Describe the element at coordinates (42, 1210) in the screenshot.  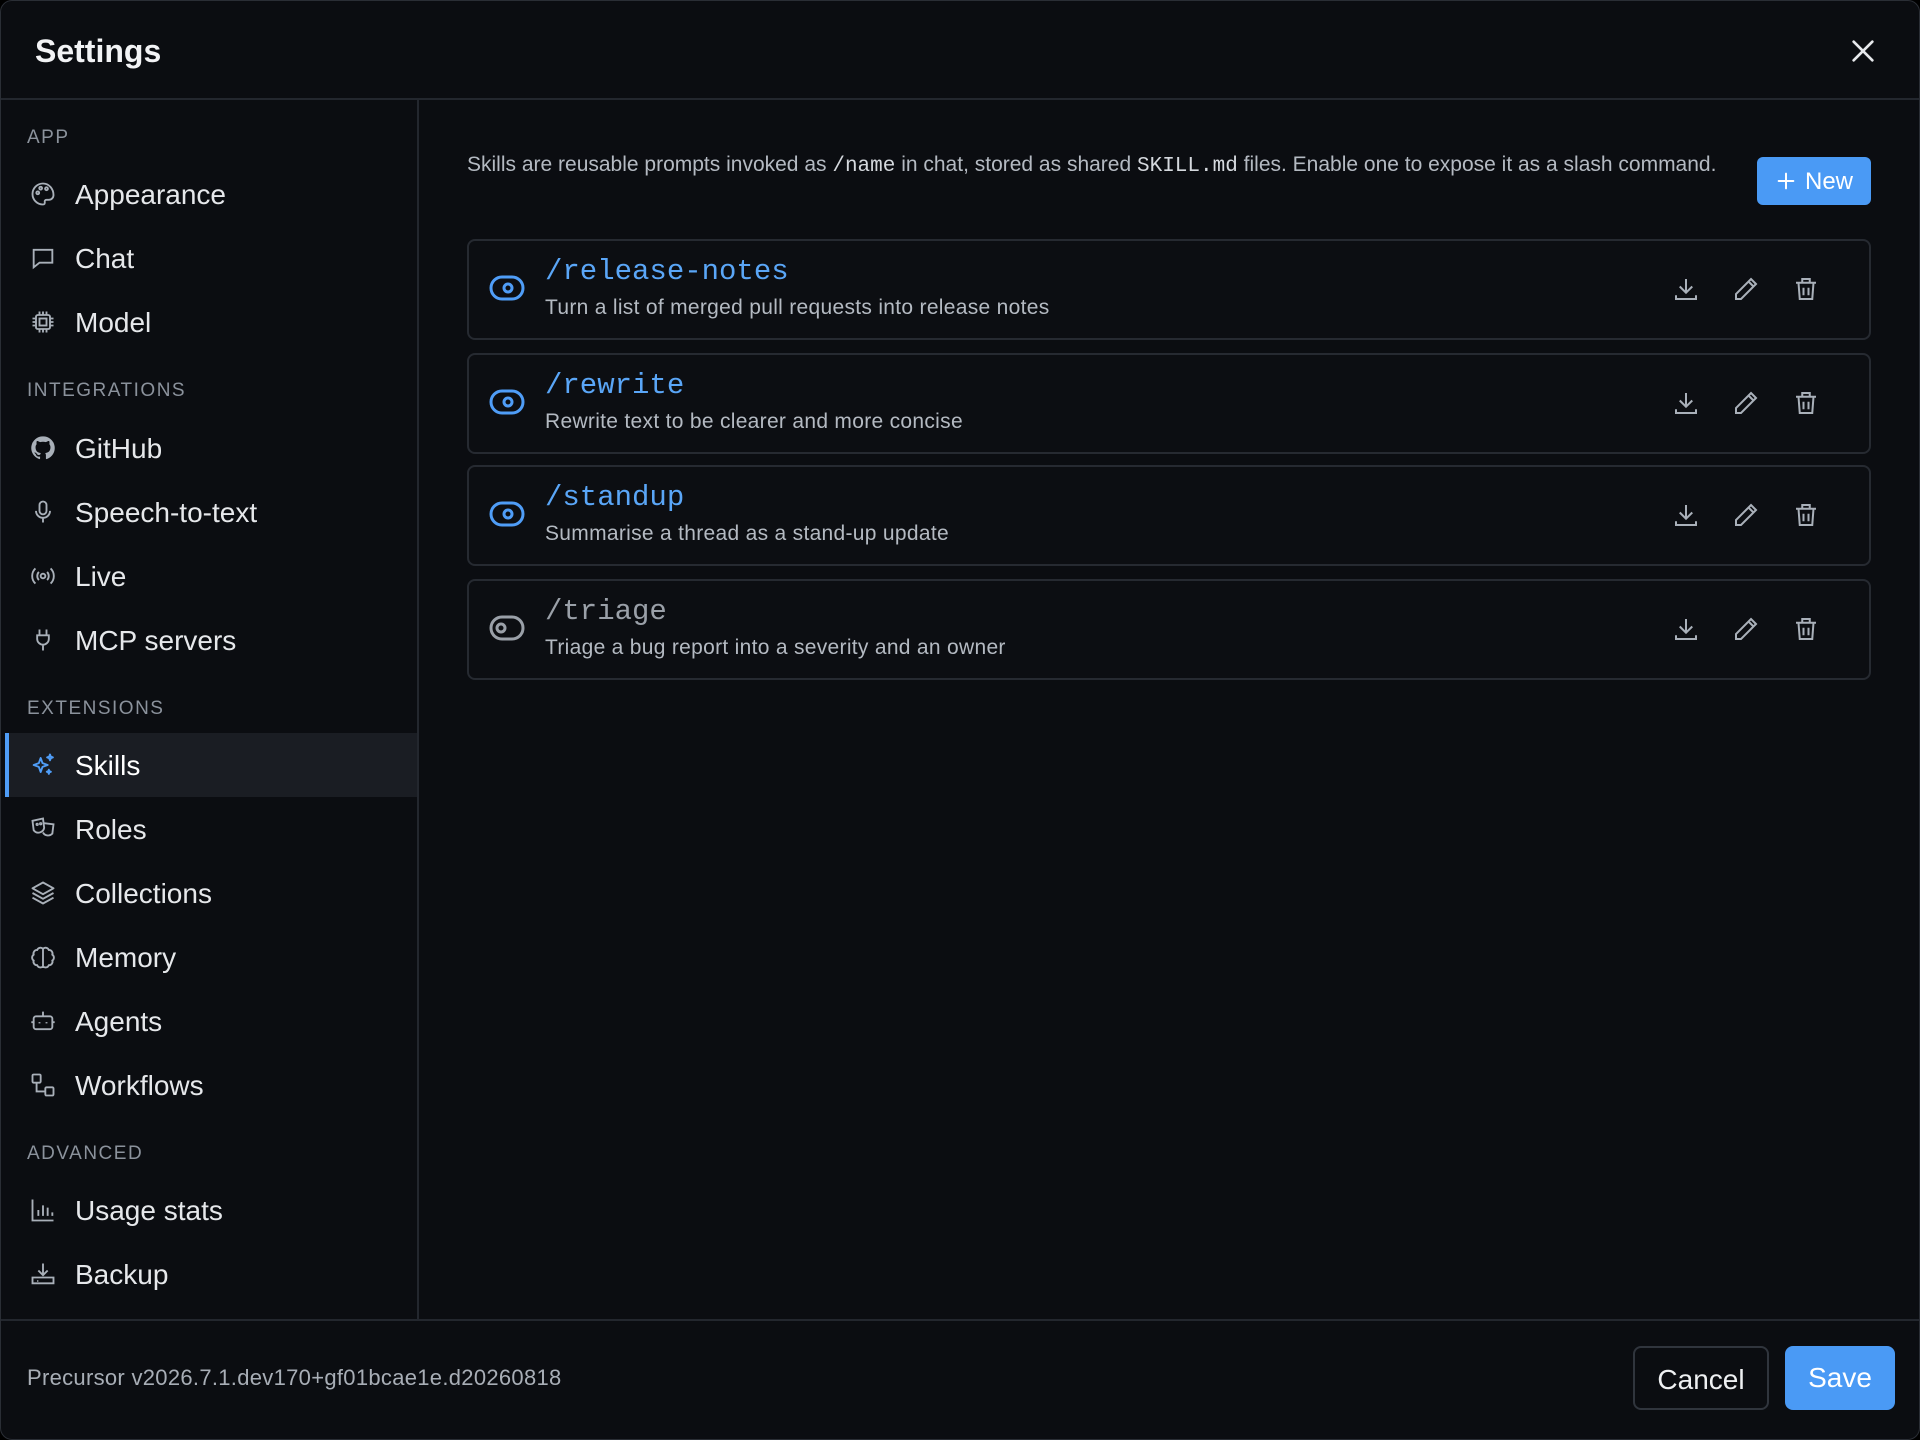
I see `bar-chart-icon` at that location.